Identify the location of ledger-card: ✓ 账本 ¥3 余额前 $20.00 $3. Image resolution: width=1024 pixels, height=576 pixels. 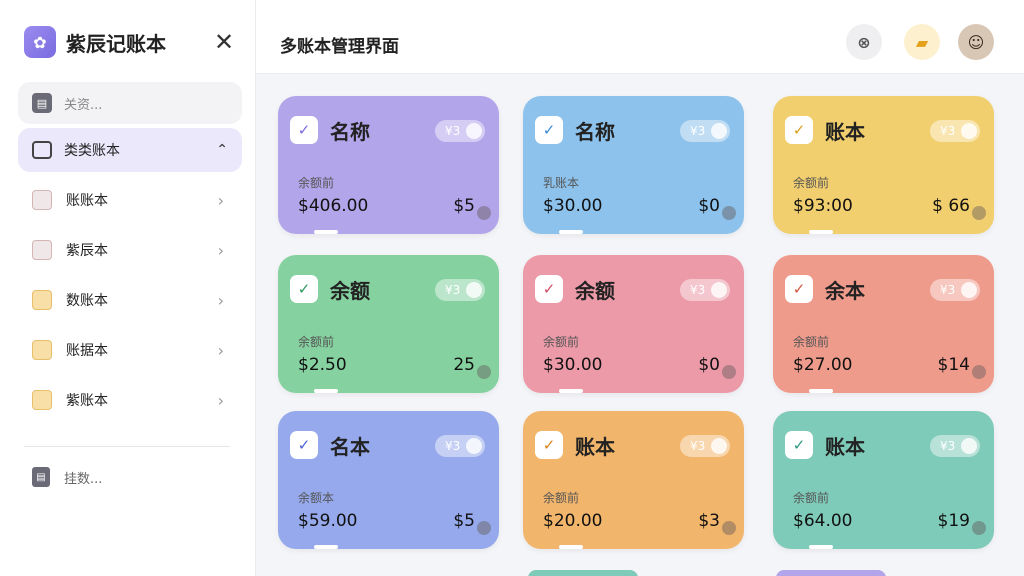
(633, 480).